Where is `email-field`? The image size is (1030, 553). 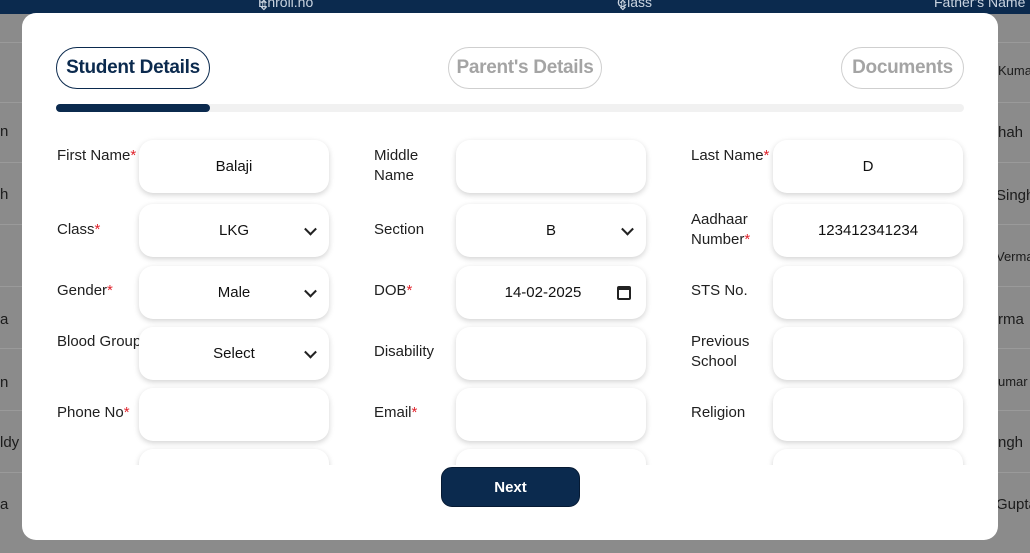
email-field is located at coordinates (551, 414).